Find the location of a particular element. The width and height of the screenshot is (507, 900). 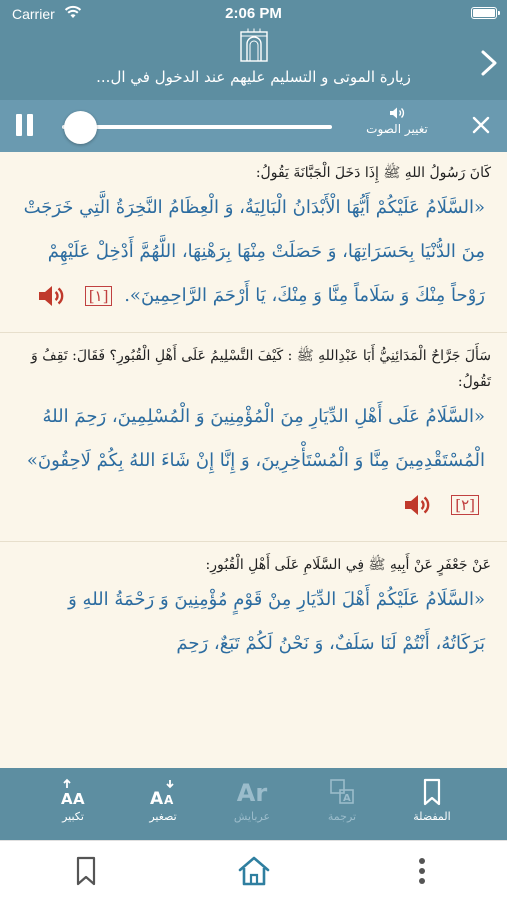

shrink-text-button: A A تصغير is located at coordinates (163, 800).